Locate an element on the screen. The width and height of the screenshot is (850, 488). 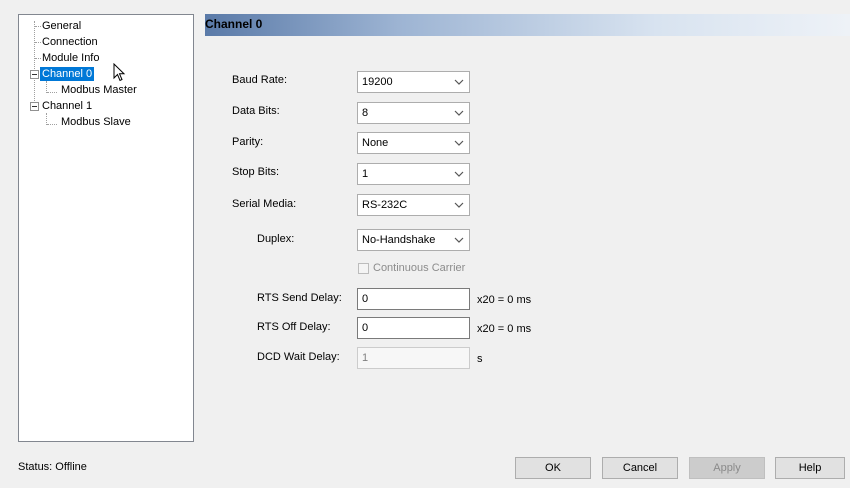
data-bits-select: 8 is located at coordinates (413, 113).